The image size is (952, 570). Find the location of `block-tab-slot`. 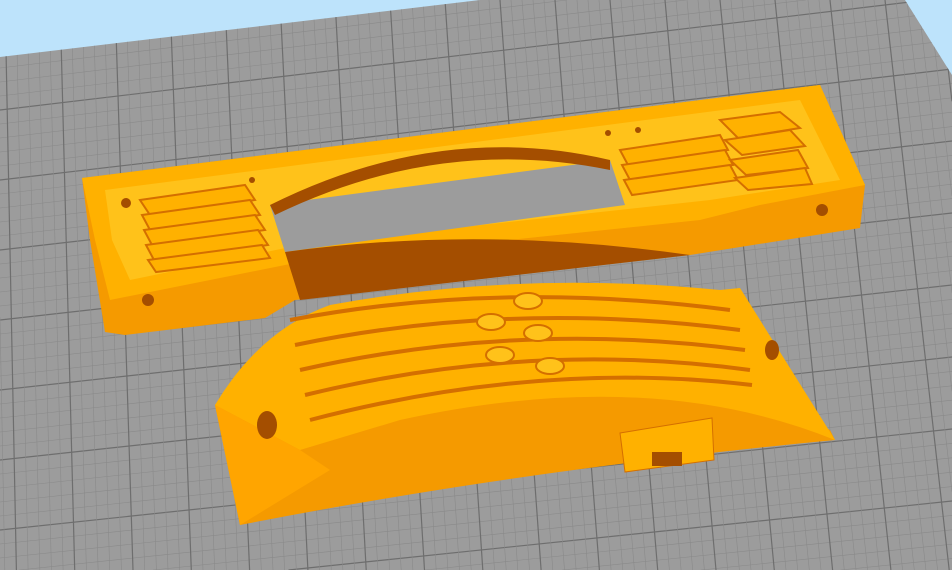

block-tab-slot is located at coordinates (667, 459).